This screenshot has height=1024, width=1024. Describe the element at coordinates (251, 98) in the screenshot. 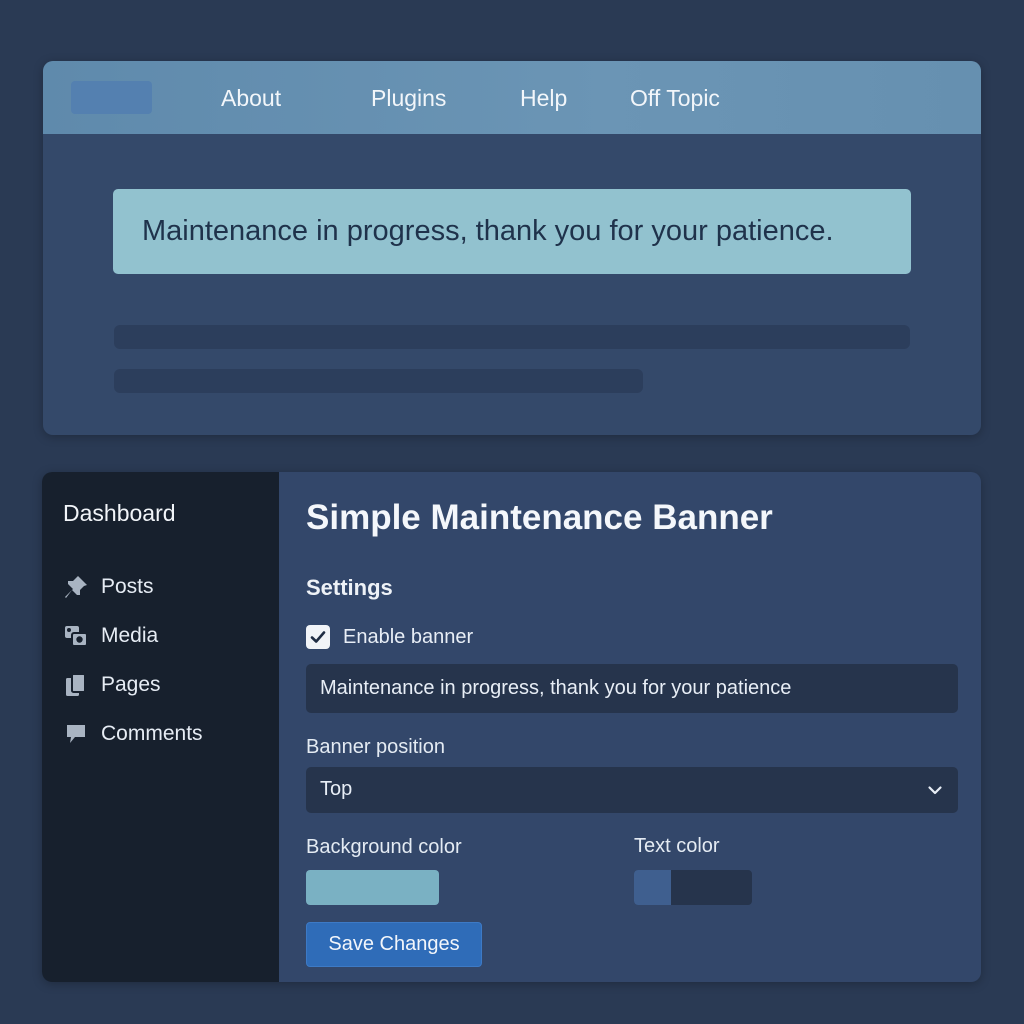

I see `nav-link-about: About` at that location.